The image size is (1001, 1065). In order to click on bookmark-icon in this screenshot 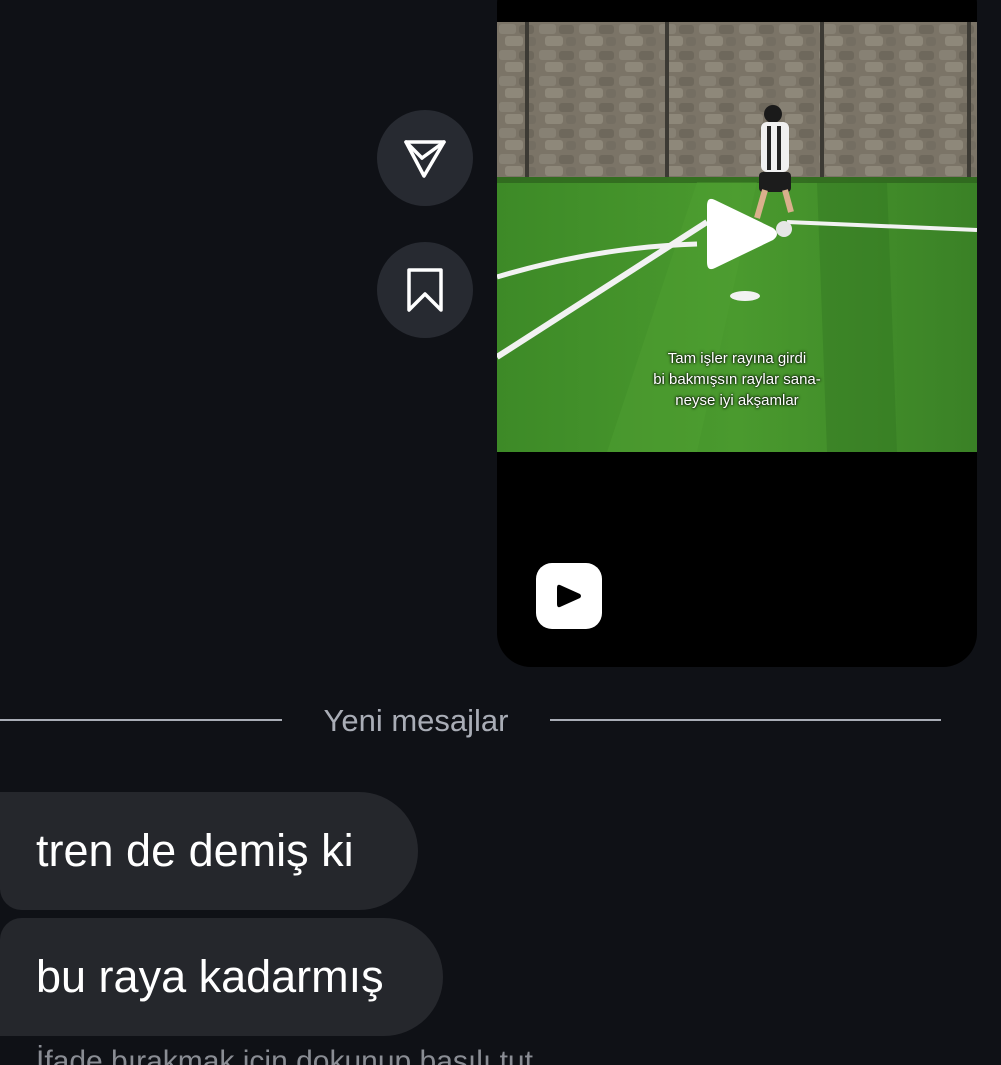, I will do `click(425, 290)`.